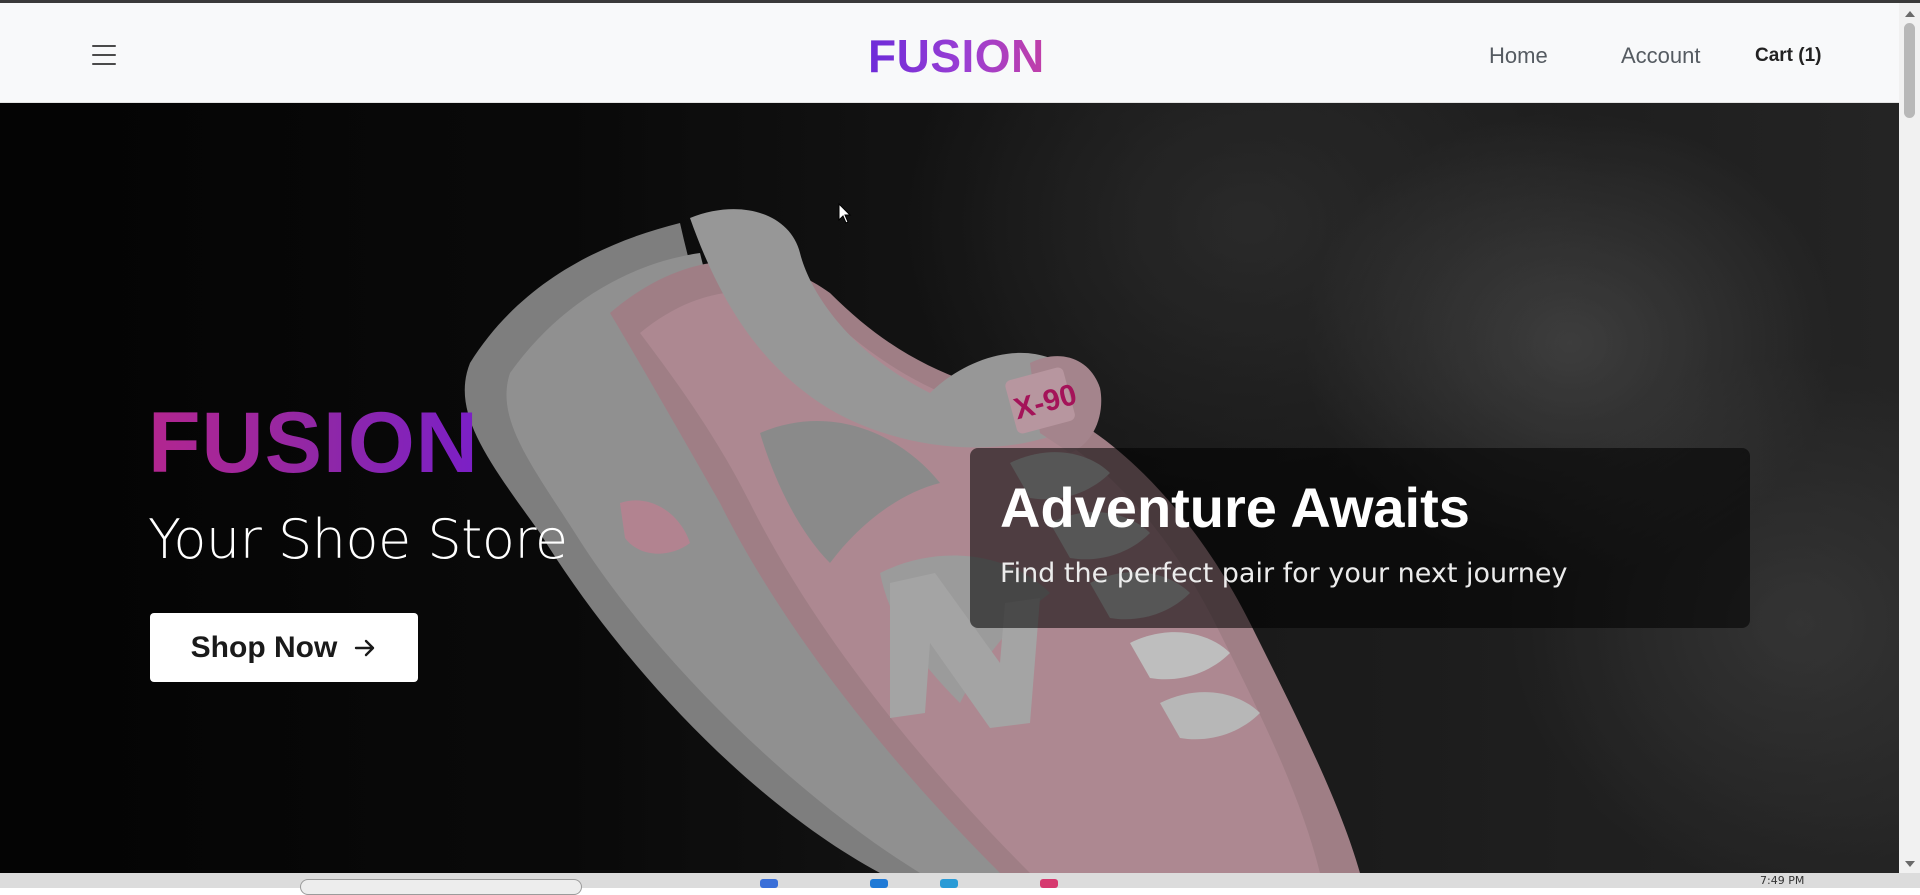 The width and height of the screenshot is (1920, 895). What do you see at coordinates (845, 213) in the screenshot?
I see `mouse-cursor-icon` at bounding box center [845, 213].